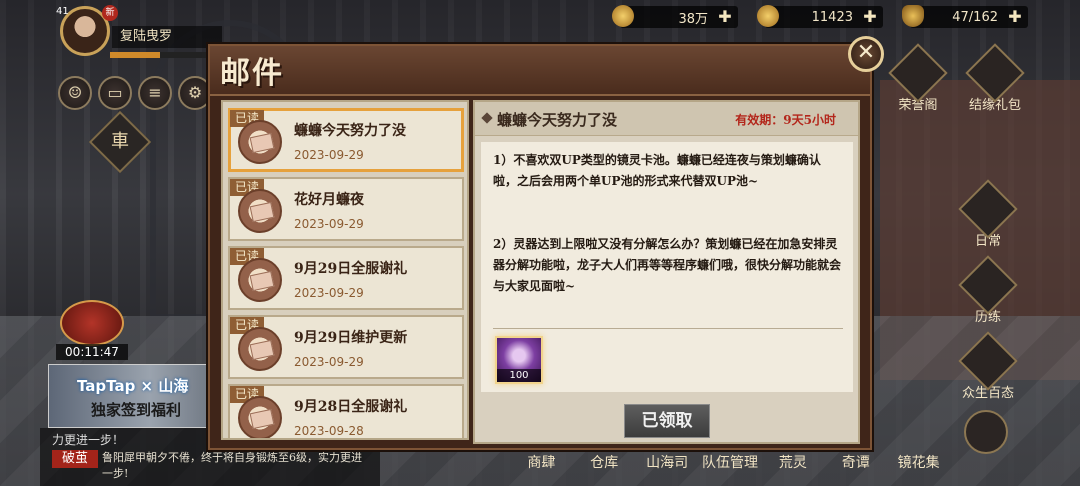  What do you see at coordinates (667, 467) in the screenshot?
I see `nav-shanhai: 山海司` at bounding box center [667, 467].